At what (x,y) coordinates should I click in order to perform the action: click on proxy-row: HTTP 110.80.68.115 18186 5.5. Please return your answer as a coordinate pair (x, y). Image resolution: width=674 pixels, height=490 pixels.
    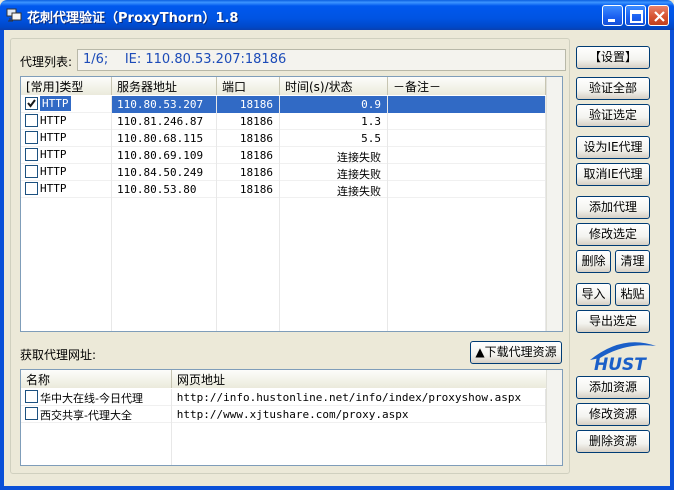
    Looking at the image, I should click on (283, 138).